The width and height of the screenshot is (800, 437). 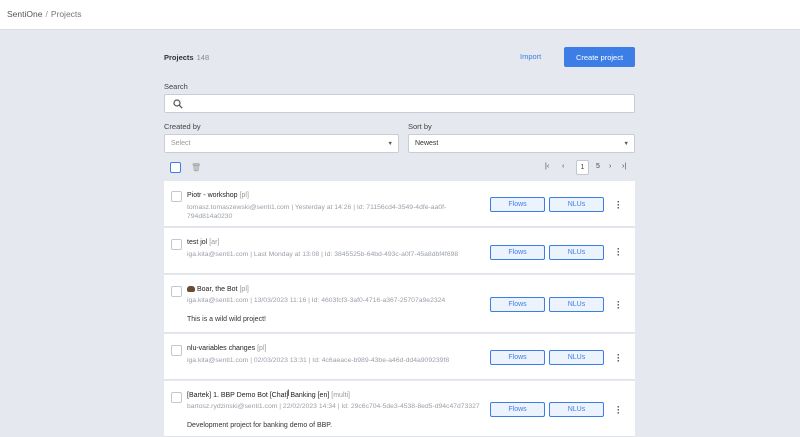 I want to click on last-page-number: 5, so click(x=598, y=166).